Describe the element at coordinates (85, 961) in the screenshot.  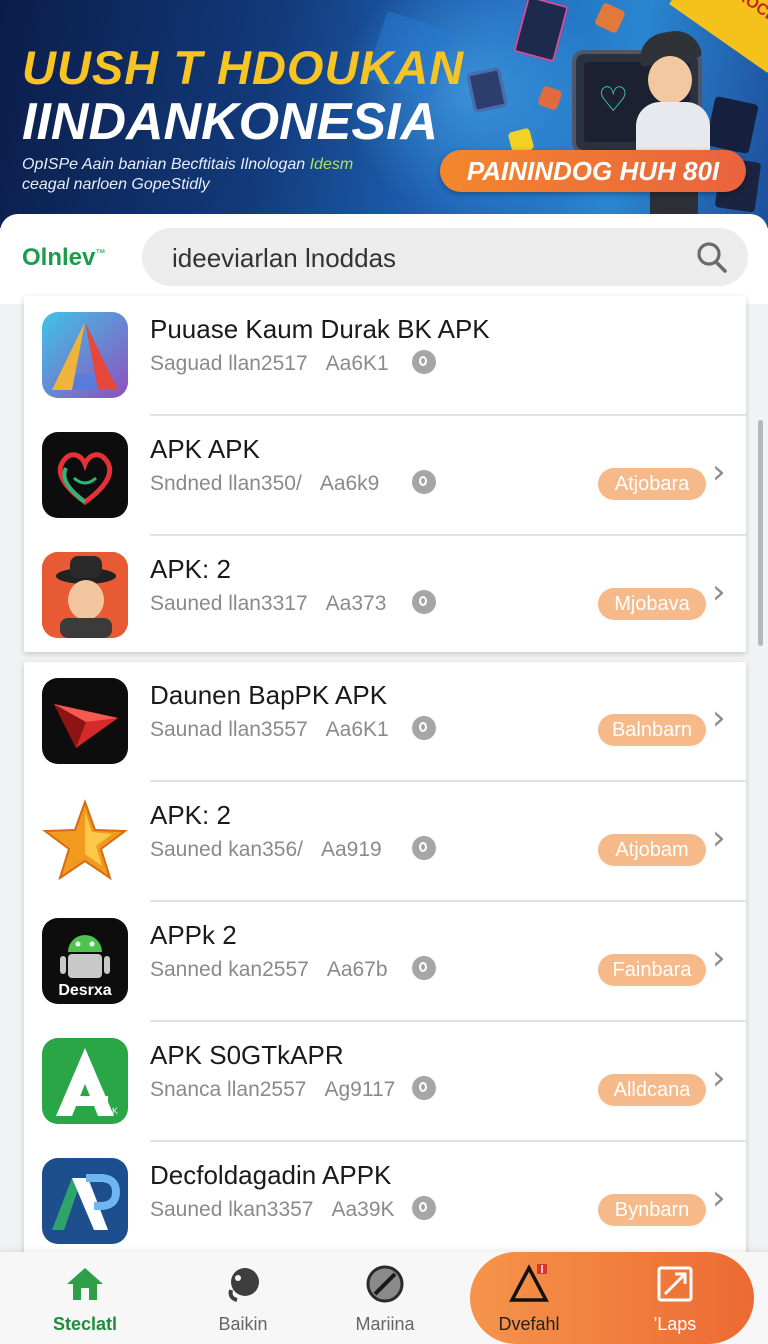
I see `android-robot-icon: Desrxa` at that location.